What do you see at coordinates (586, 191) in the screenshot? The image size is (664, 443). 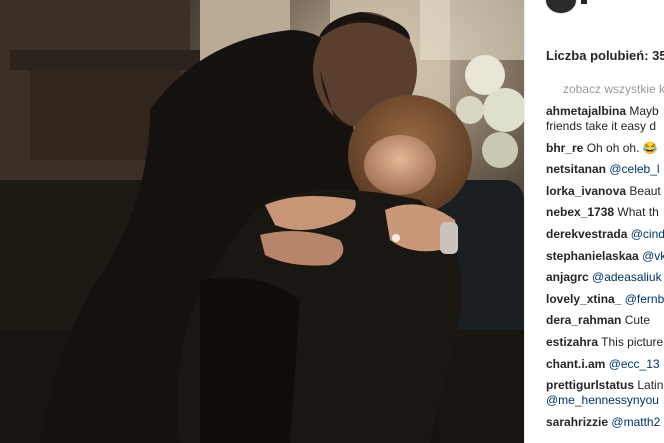 I see `comment-username: lorka_ivanova` at bounding box center [586, 191].